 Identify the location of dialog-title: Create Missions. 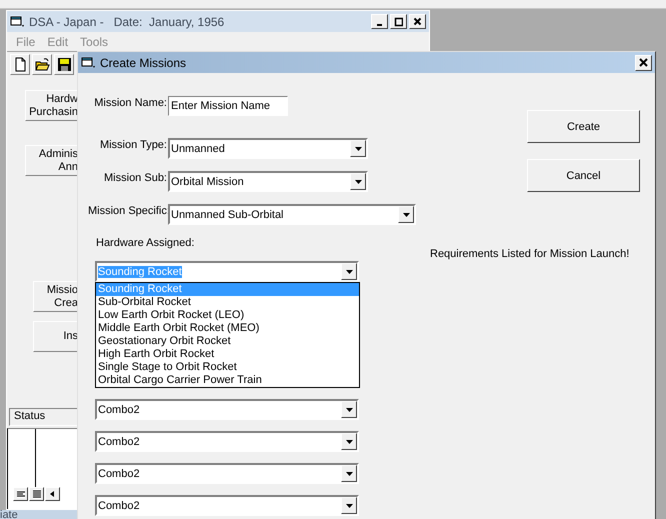
(144, 63).